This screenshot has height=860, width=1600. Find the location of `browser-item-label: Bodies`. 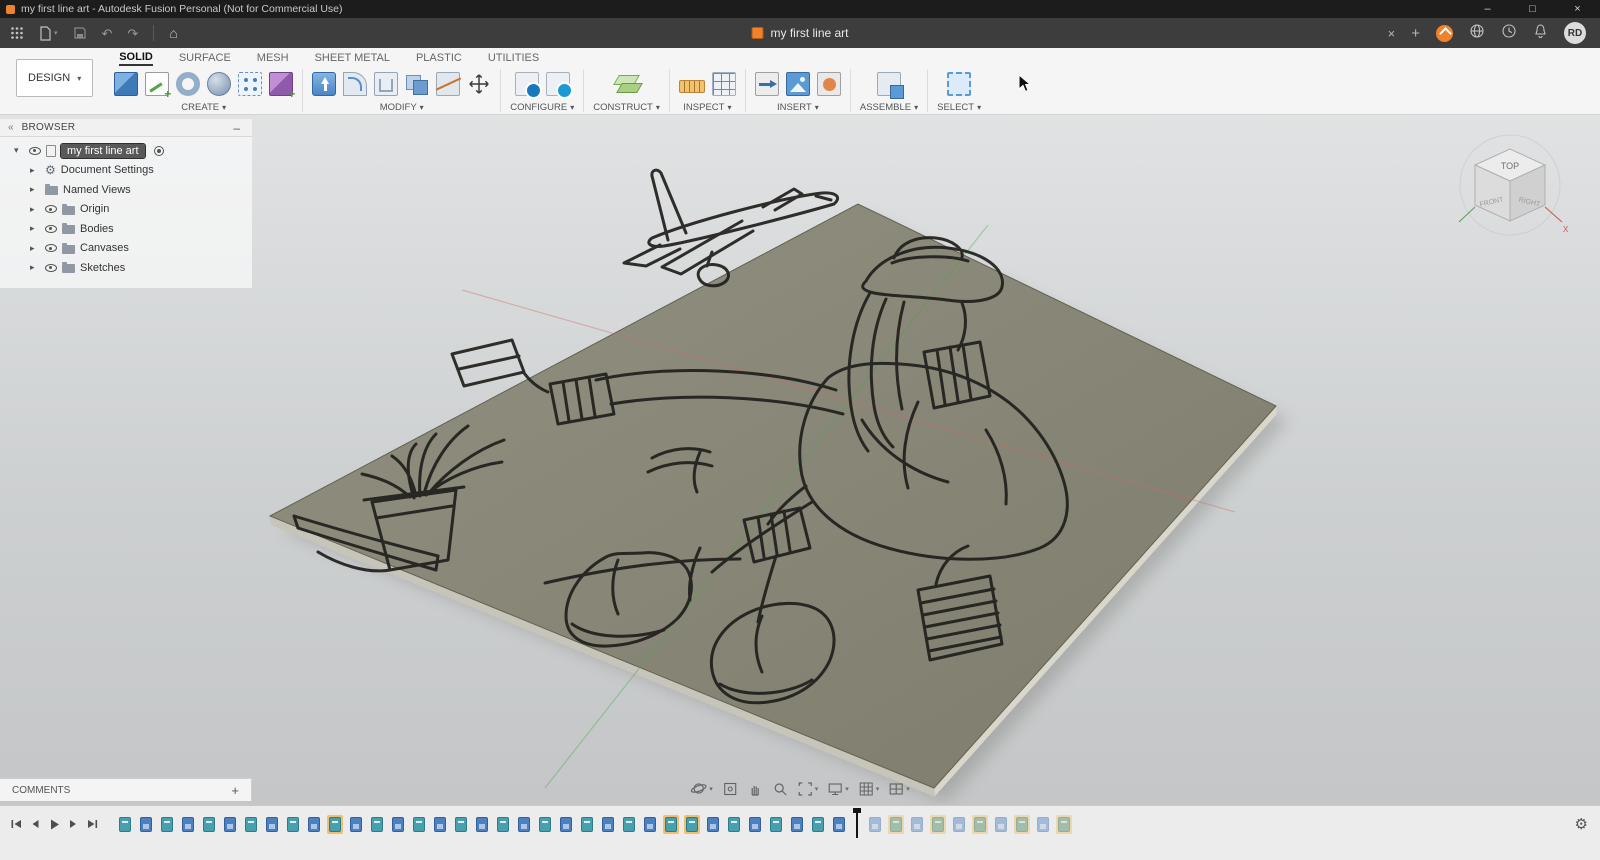

browser-item-label: Bodies is located at coordinates (97, 229).